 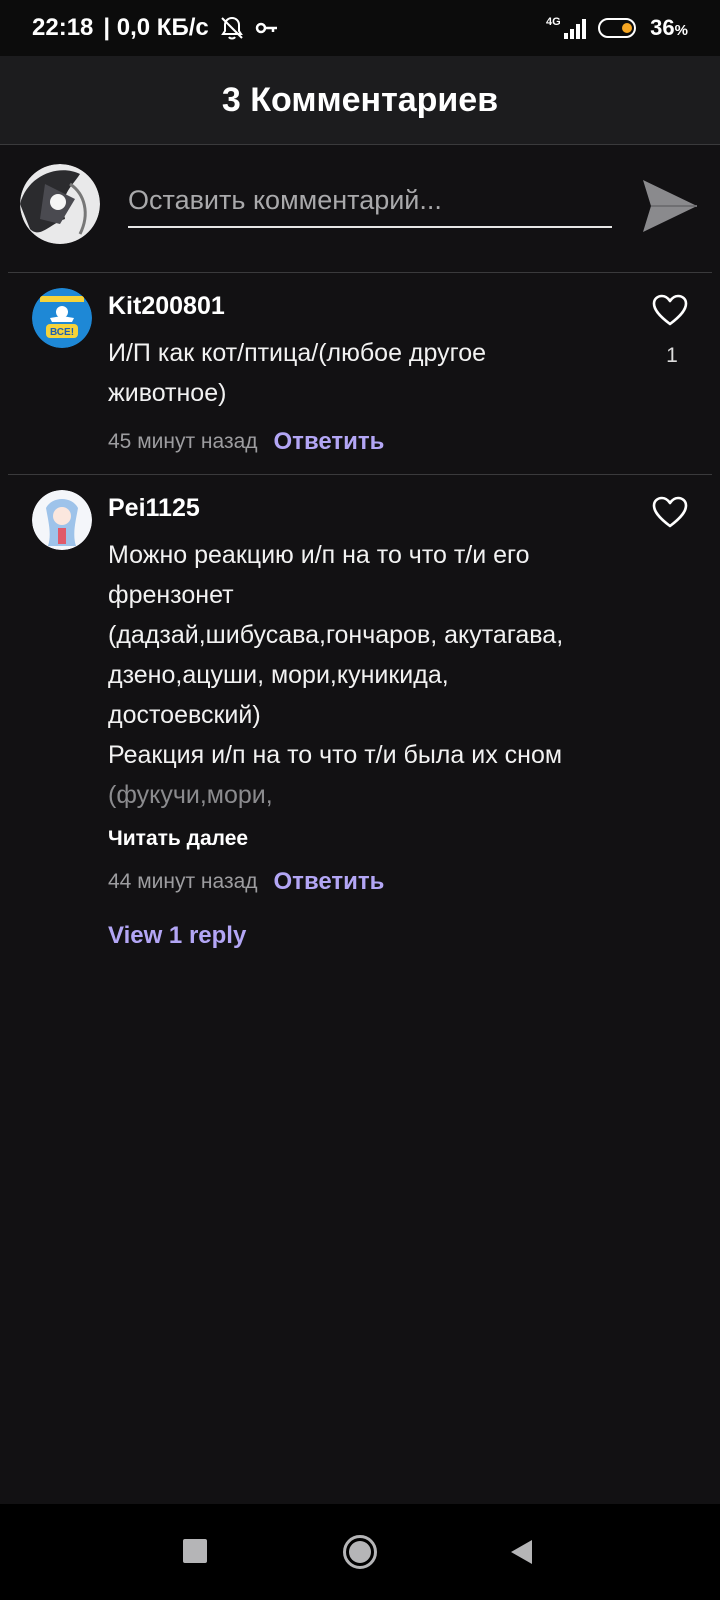 What do you see at coordinates (154, 508) in the screenshot?
I see `comment-username: Pei1125` at bounding box center [154, 508].